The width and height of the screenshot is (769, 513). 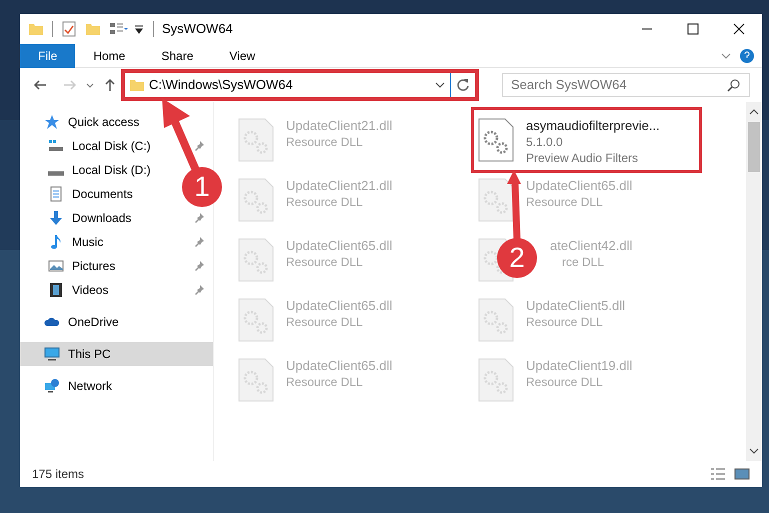 I want to click on sidebar-item: OneDrive, so click(x=81, y=322).